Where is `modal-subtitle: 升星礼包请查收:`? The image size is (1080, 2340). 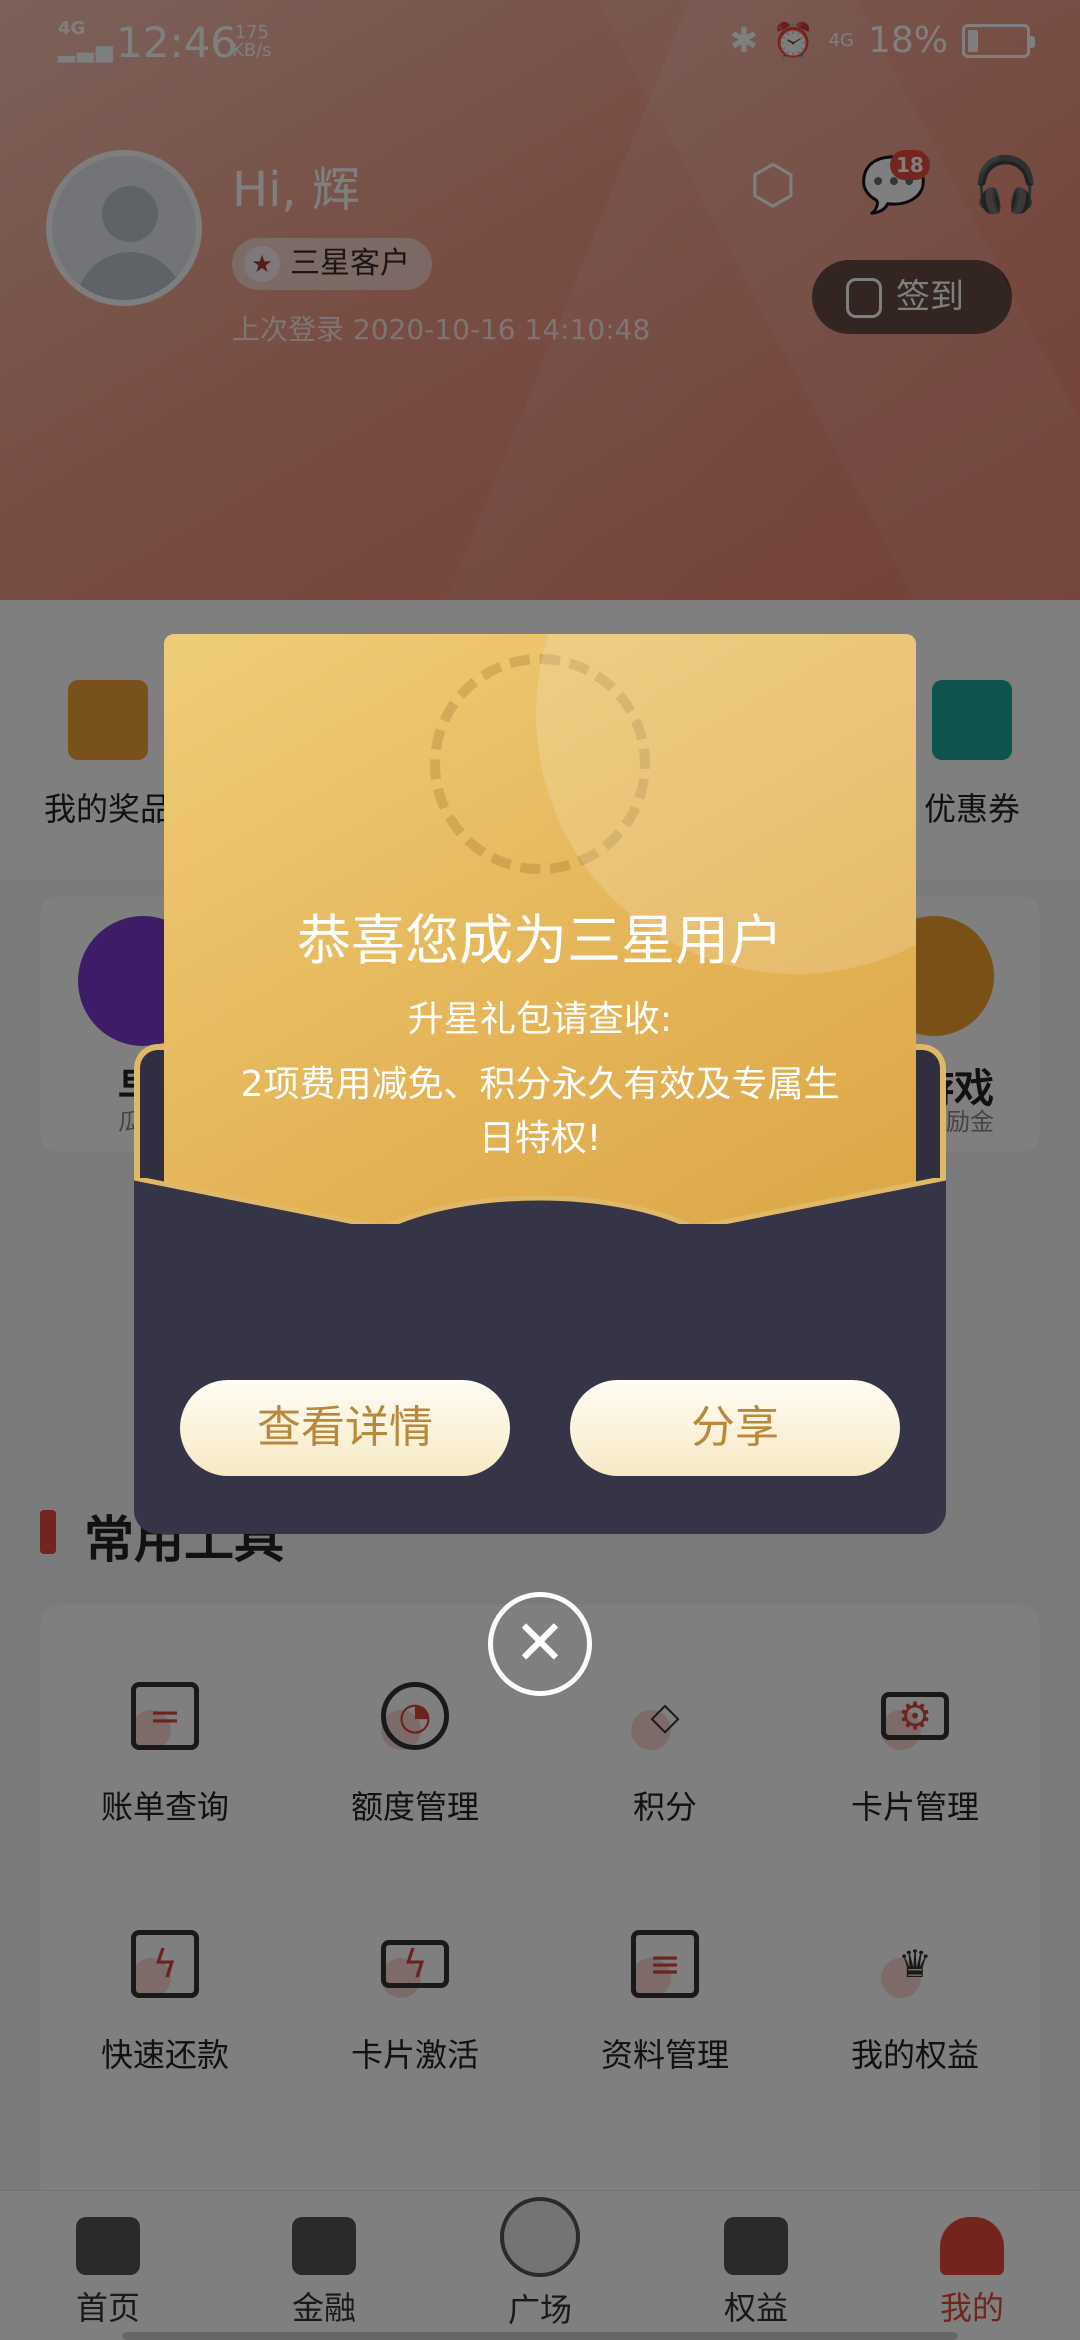
modal-subtitle: 升星礼包请查收: is located at coordinates (540, 1019).